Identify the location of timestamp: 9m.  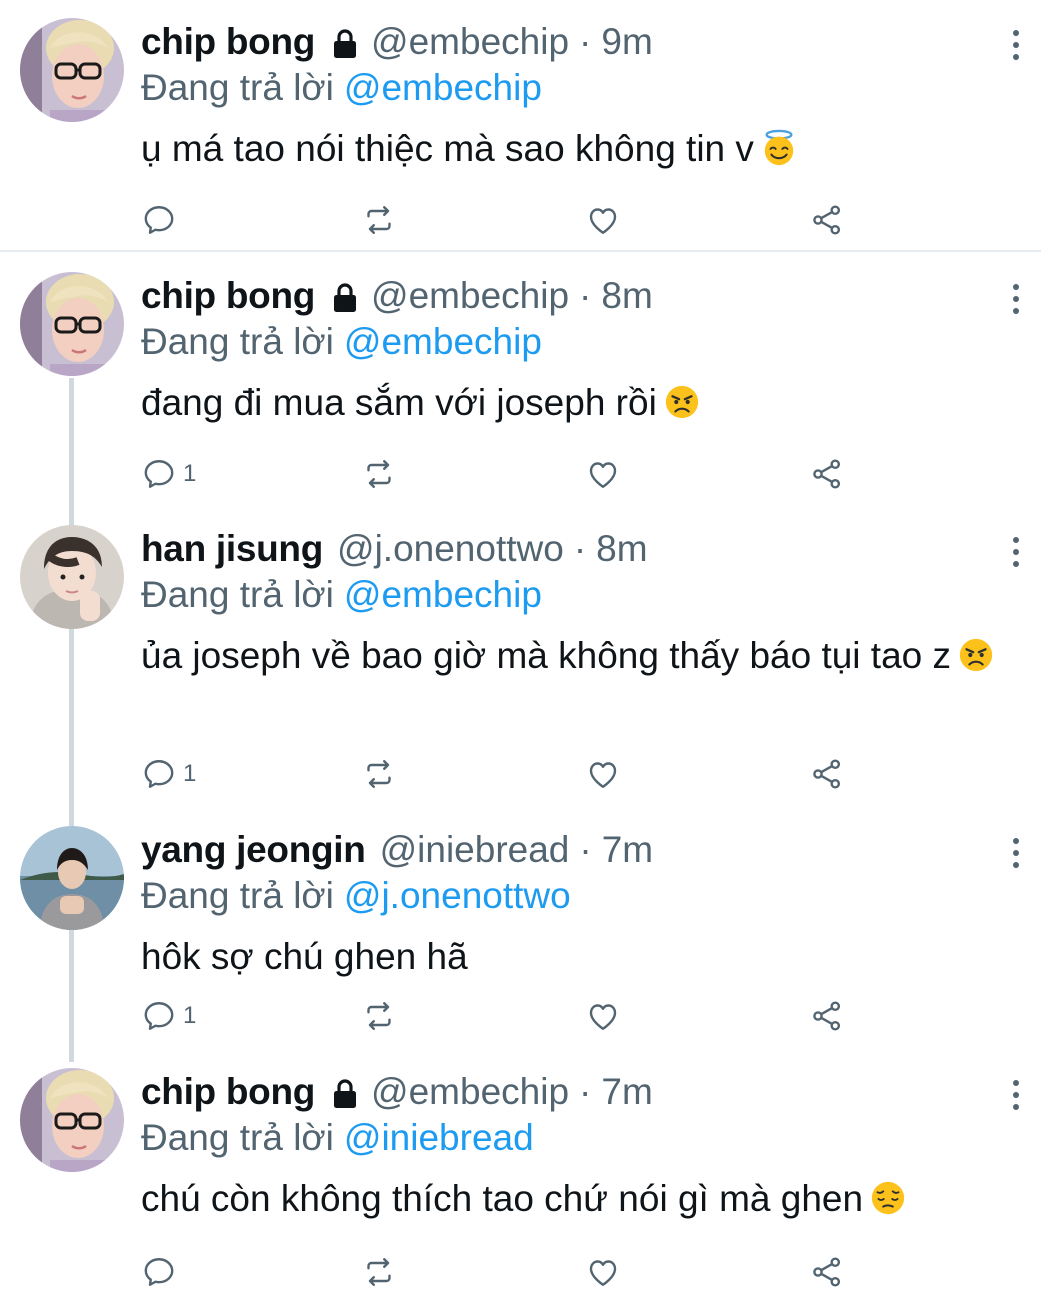
(626, 42).